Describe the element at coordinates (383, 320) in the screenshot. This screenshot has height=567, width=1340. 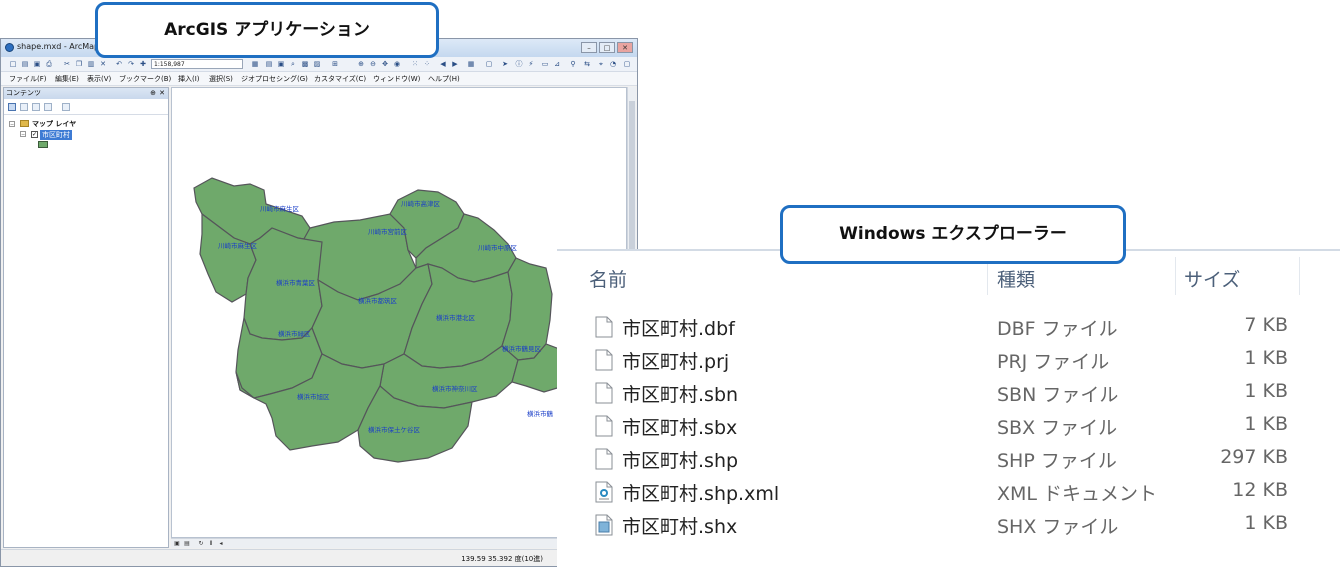
I see `ward-polygons` at that location.